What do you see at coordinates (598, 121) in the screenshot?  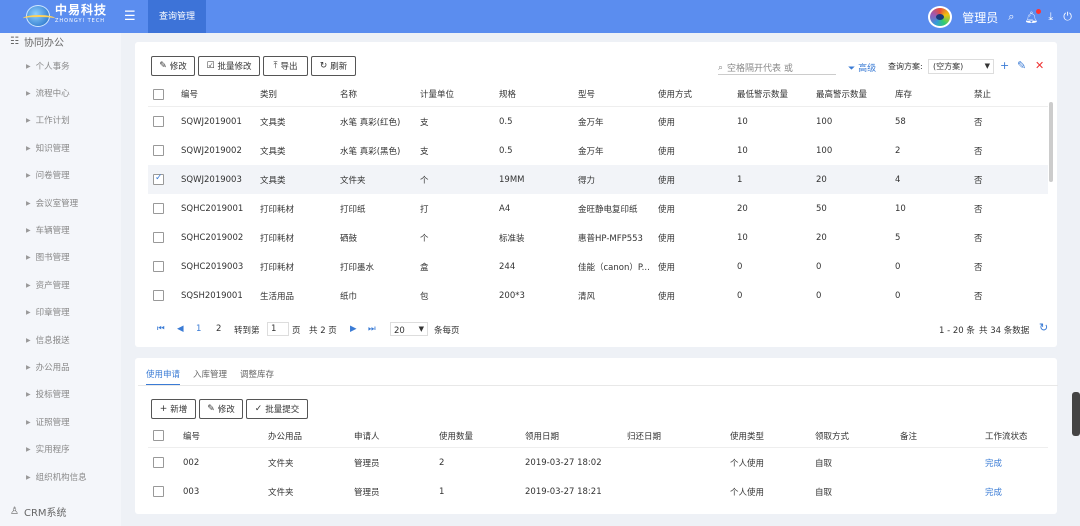 I see `table-row: SQWJ2019001 文具类 水笔 真彩(红色) 支 0.5 金万年 使用 10 100 58 否` at bounding box center [598, 121].